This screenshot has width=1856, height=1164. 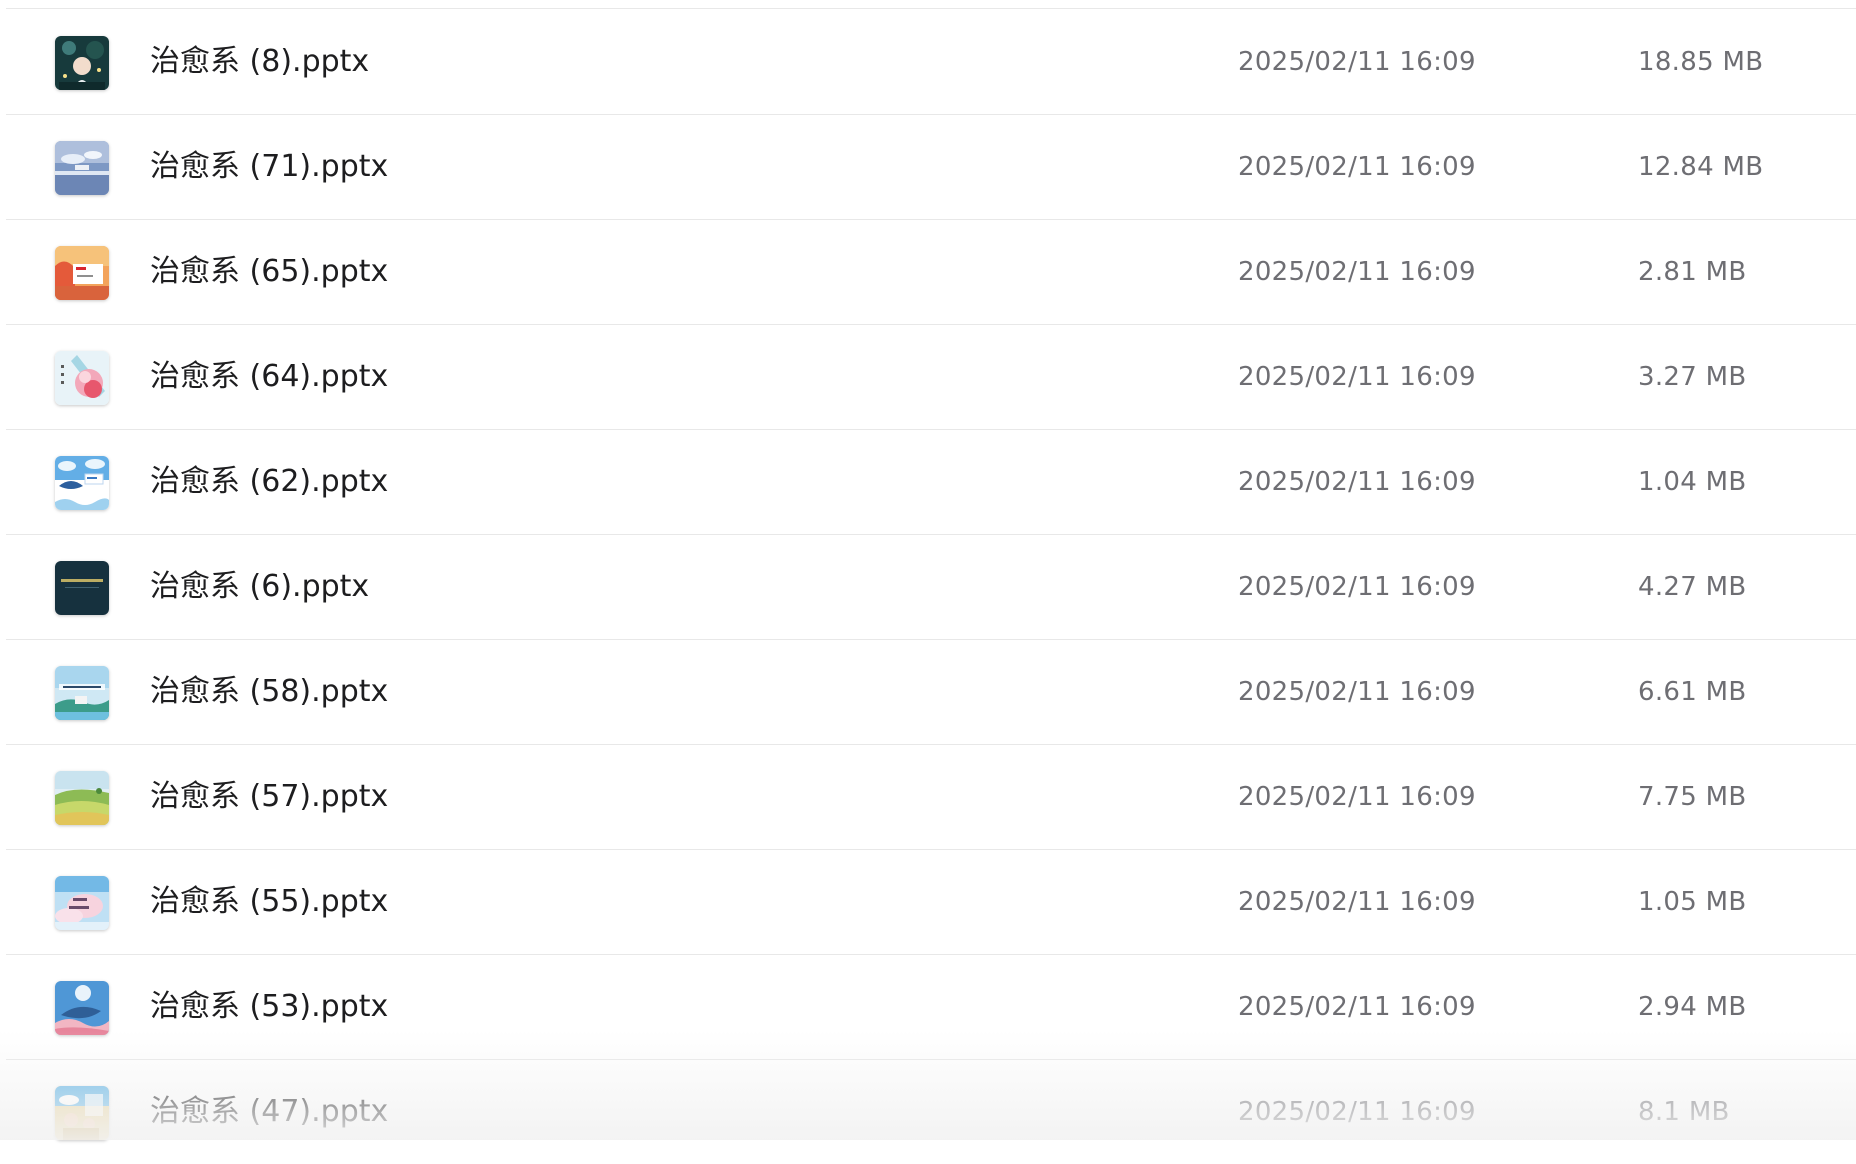 What do you see at coordinates (82, 903) in the screenshot?
I see `thumb-pink-sky-icon` at bounding box center [82, 903].